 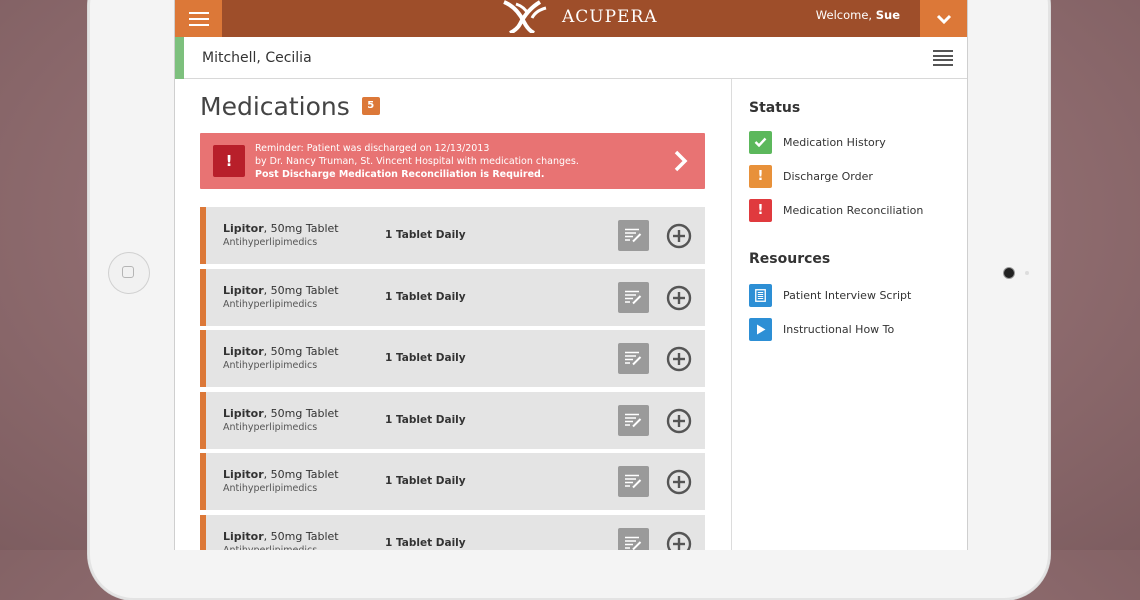 What do you see at coordinates (198, 12) in the screenshot?
I see `hamburger-icon` at bounding box center [198, 12].